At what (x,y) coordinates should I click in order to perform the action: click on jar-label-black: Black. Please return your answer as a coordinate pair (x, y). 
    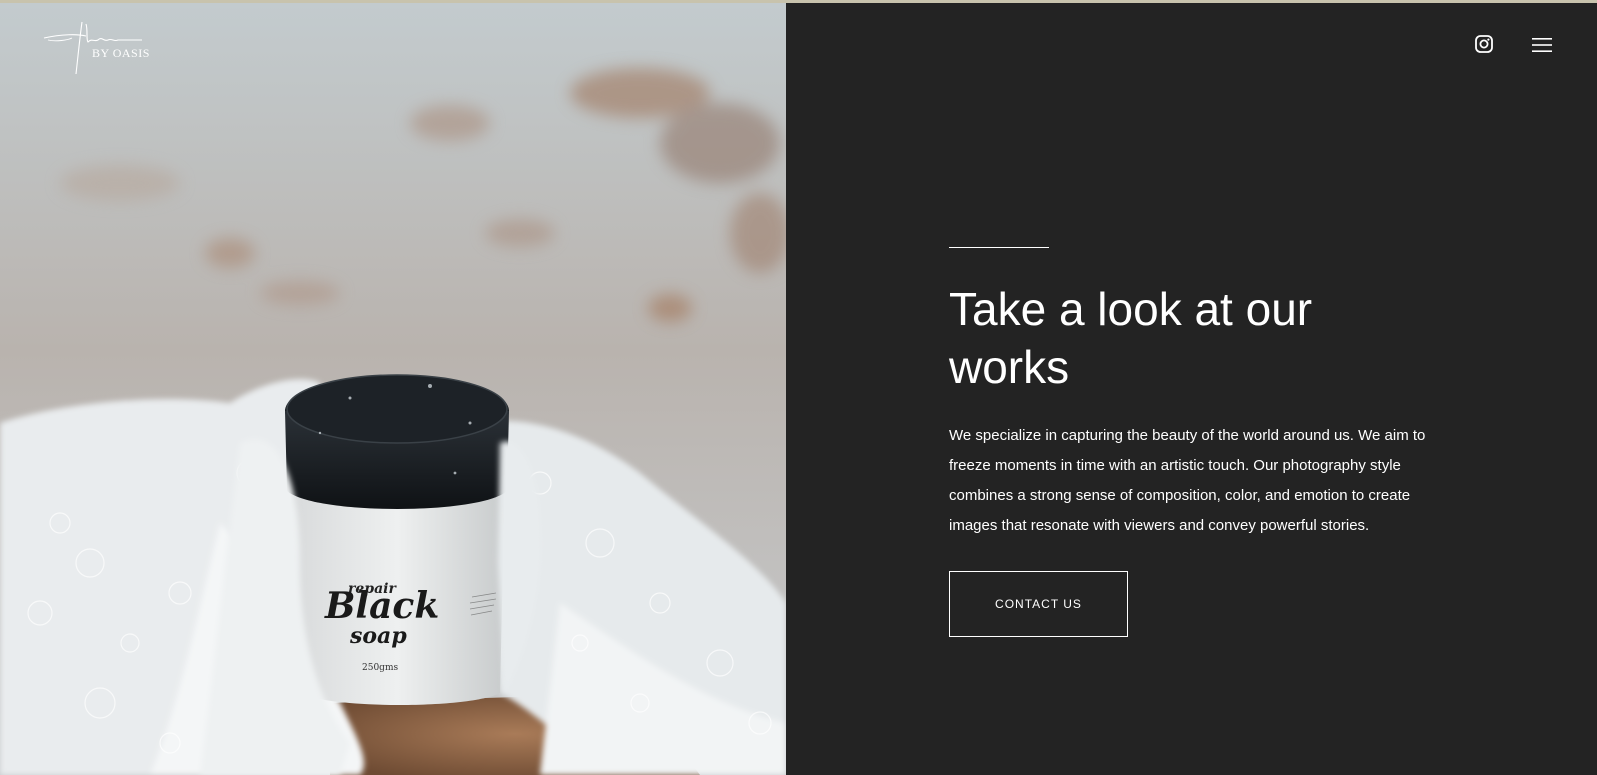
    Looking at the image, I should click on (381, 606).